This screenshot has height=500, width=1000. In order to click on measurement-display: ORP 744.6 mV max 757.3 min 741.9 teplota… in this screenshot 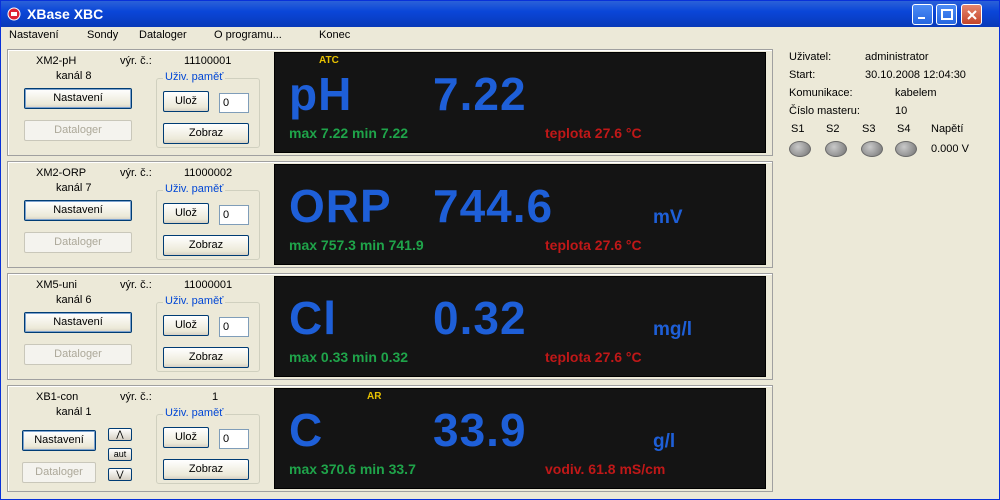, I will do `click(520, 214)`.